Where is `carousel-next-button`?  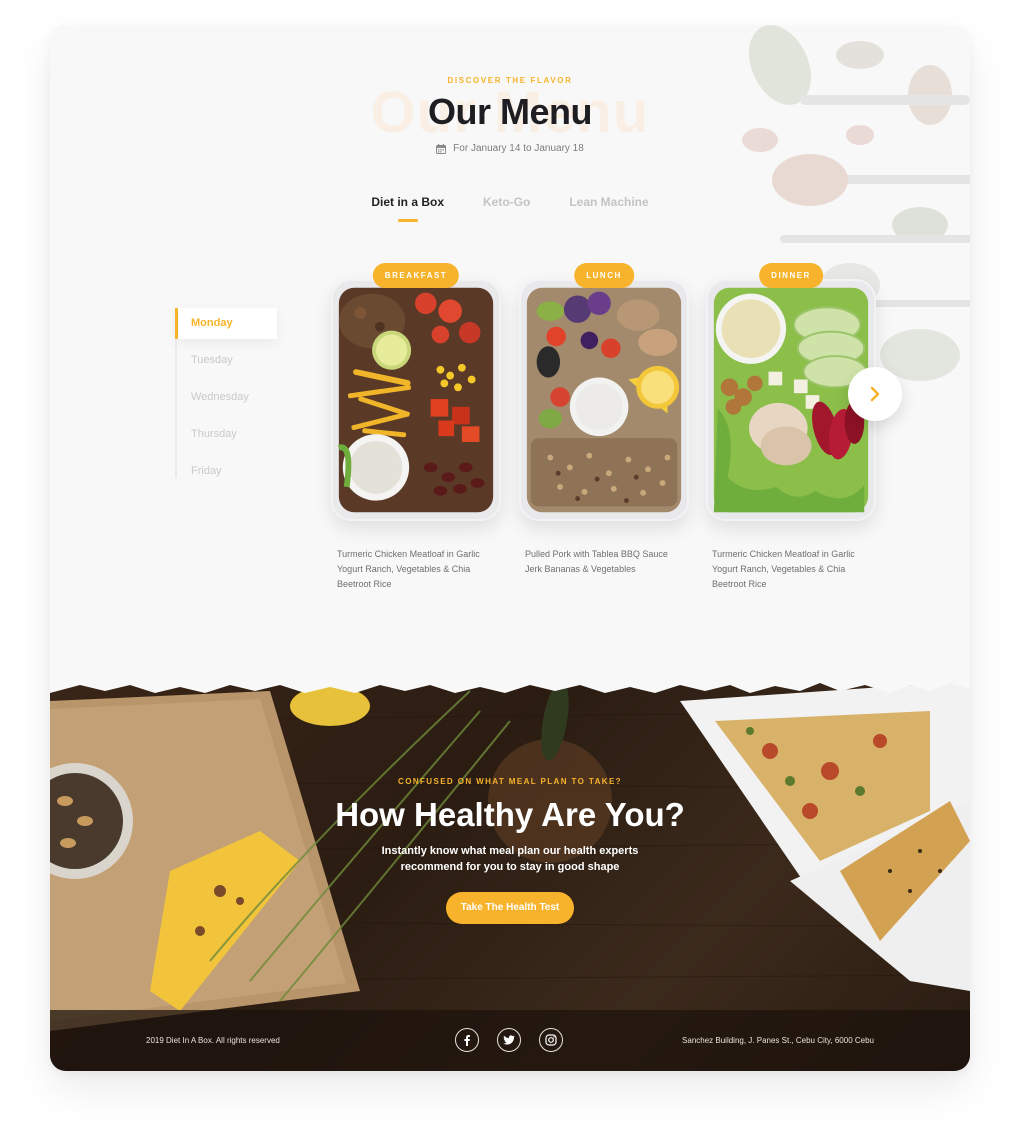
carousel-next-button is located at coordinates (875, 394).